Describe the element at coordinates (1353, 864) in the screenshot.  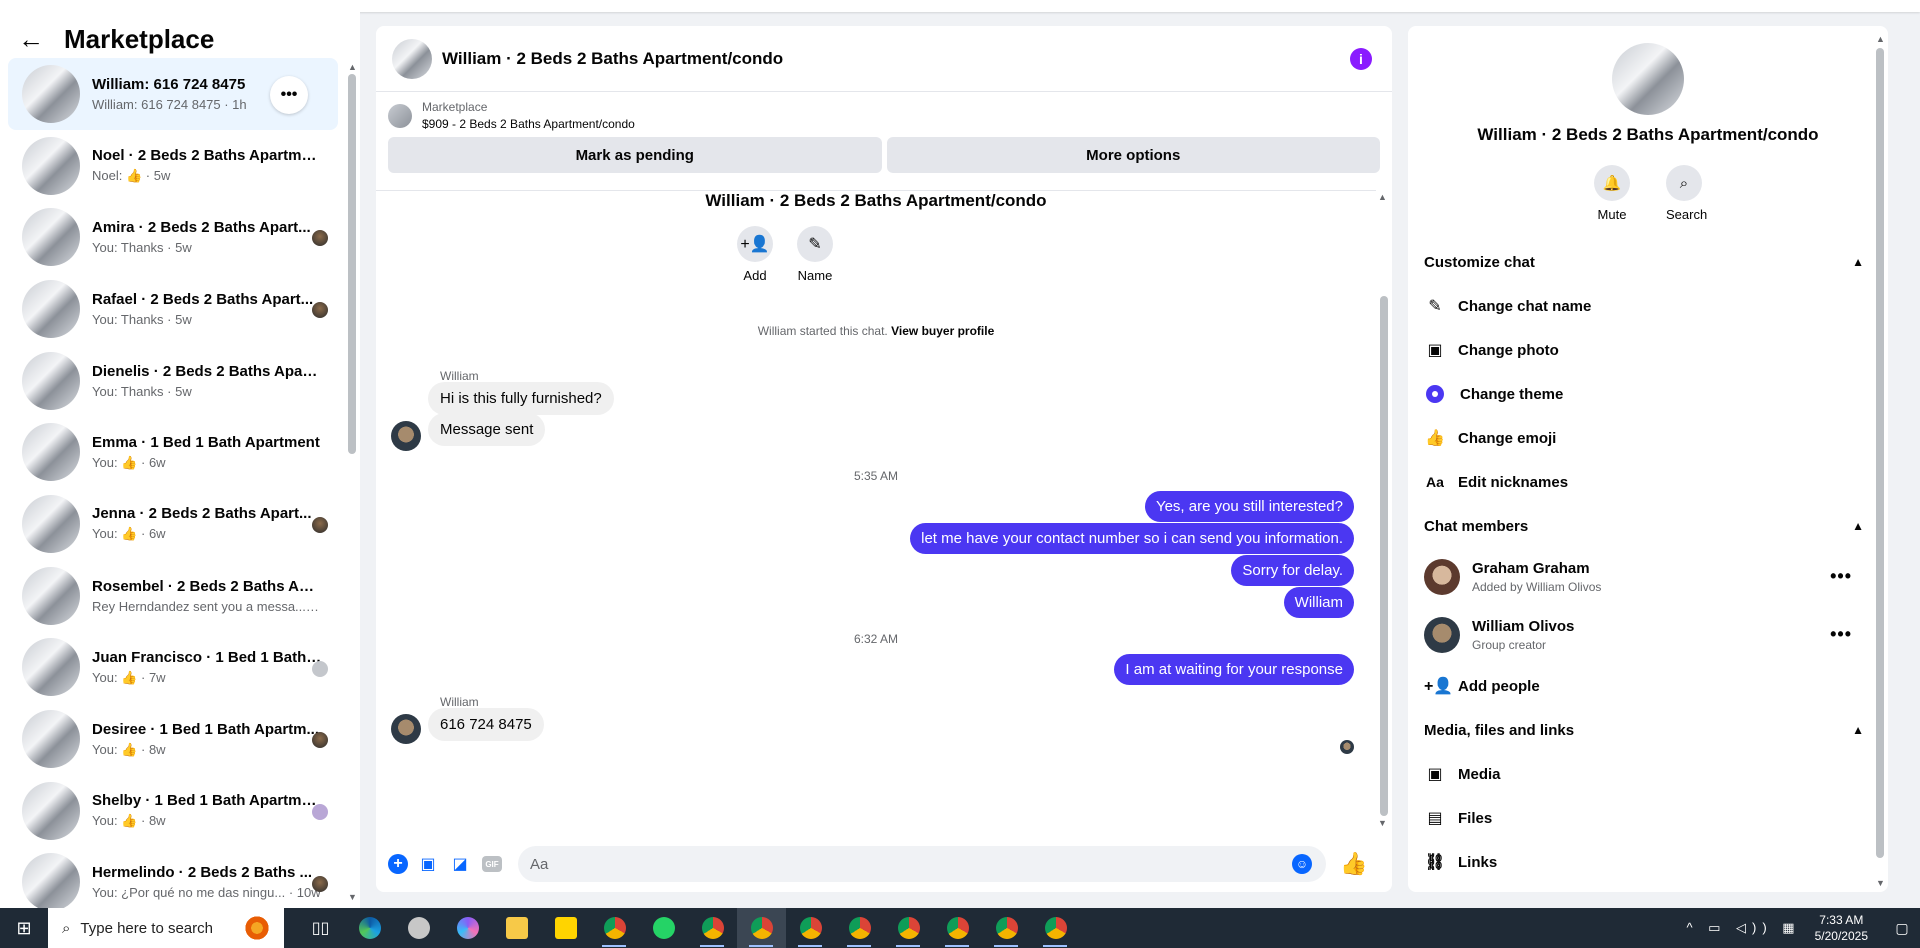
I see `thumbs-up-icon: 👍` at that location.